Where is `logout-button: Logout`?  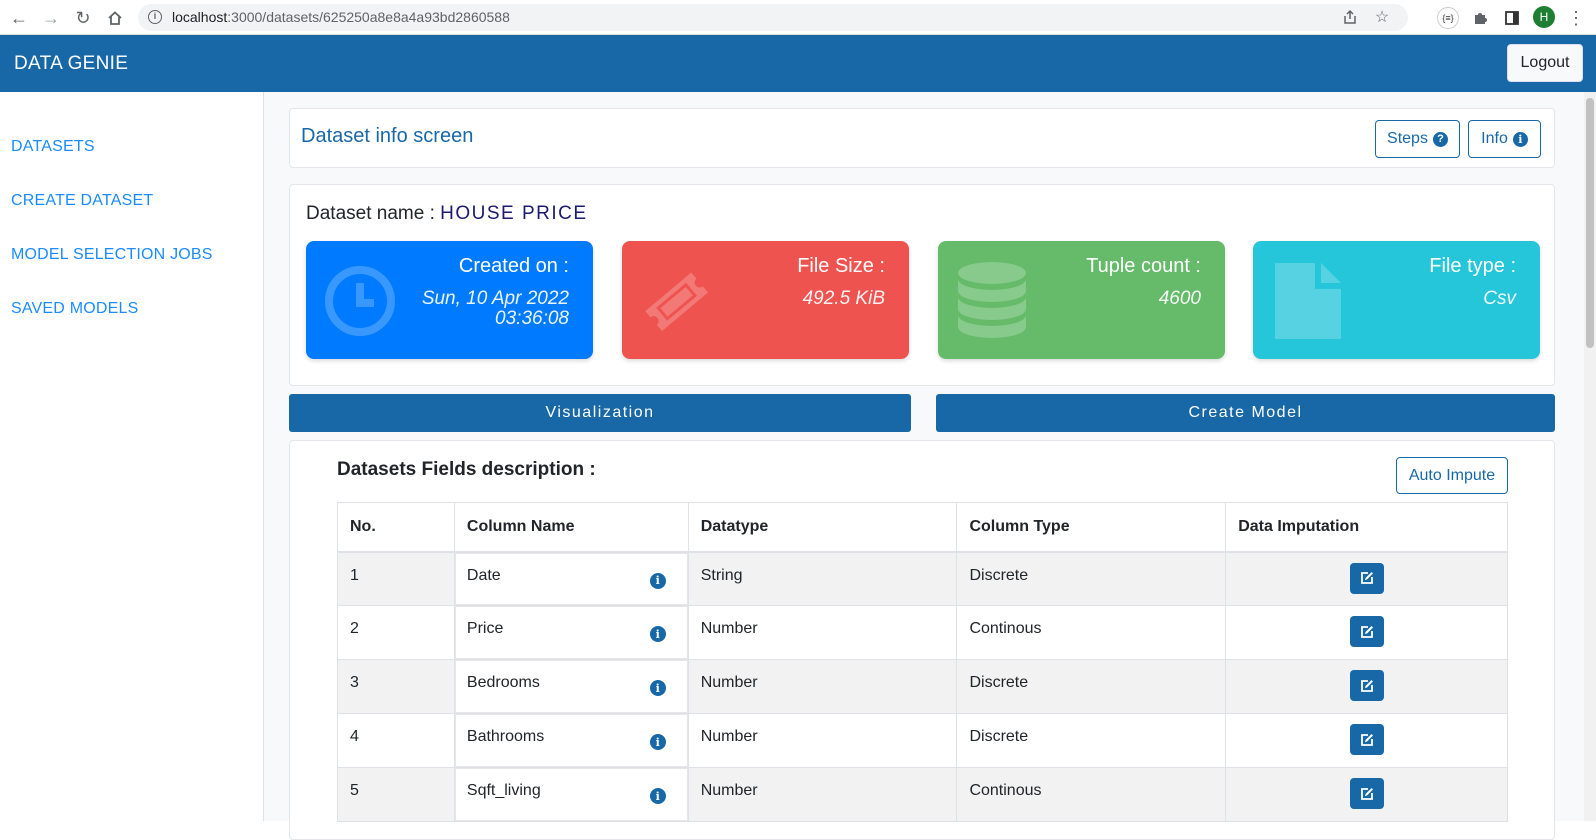
logout-button: Logout is located at coordinates (1545, 63).